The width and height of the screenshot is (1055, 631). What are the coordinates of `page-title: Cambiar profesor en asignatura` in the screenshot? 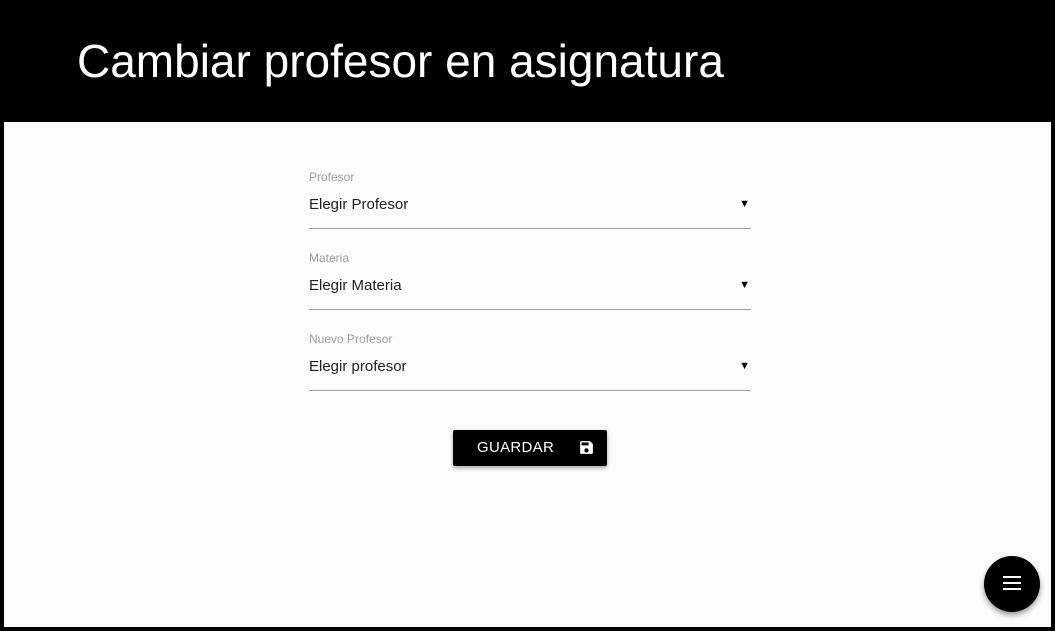 It's located at (400, 61).